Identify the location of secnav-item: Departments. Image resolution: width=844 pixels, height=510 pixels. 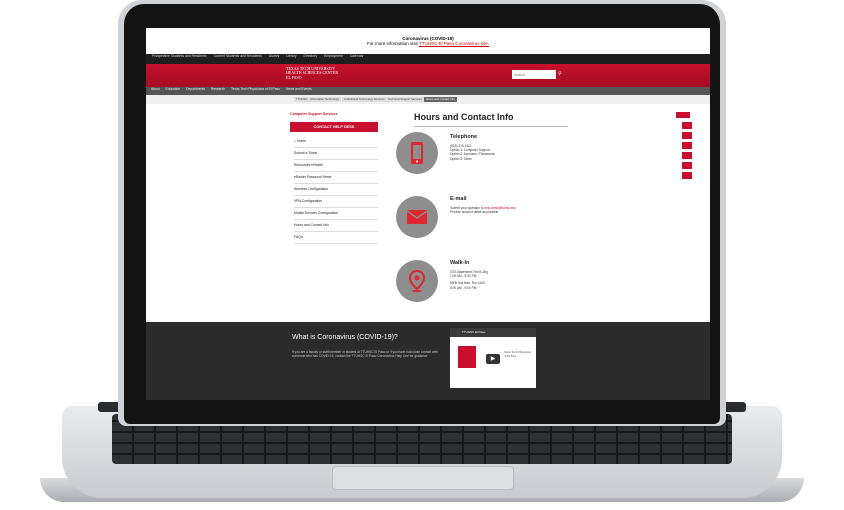
(195, 89).